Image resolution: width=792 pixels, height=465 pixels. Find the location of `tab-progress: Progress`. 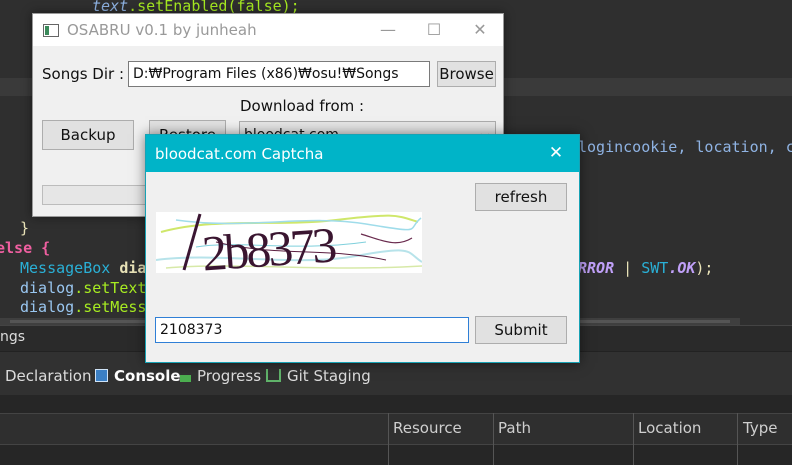

tab-progress: Progress is located at coordinates (220, 376).